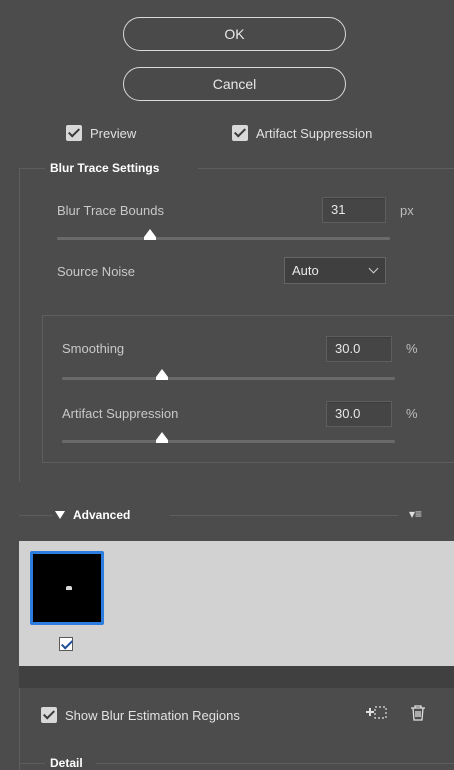 Image resolution: width=454 pixels, height=770 pixels. I want to click on smoothing-label: Smoothing, so click(93, 348).